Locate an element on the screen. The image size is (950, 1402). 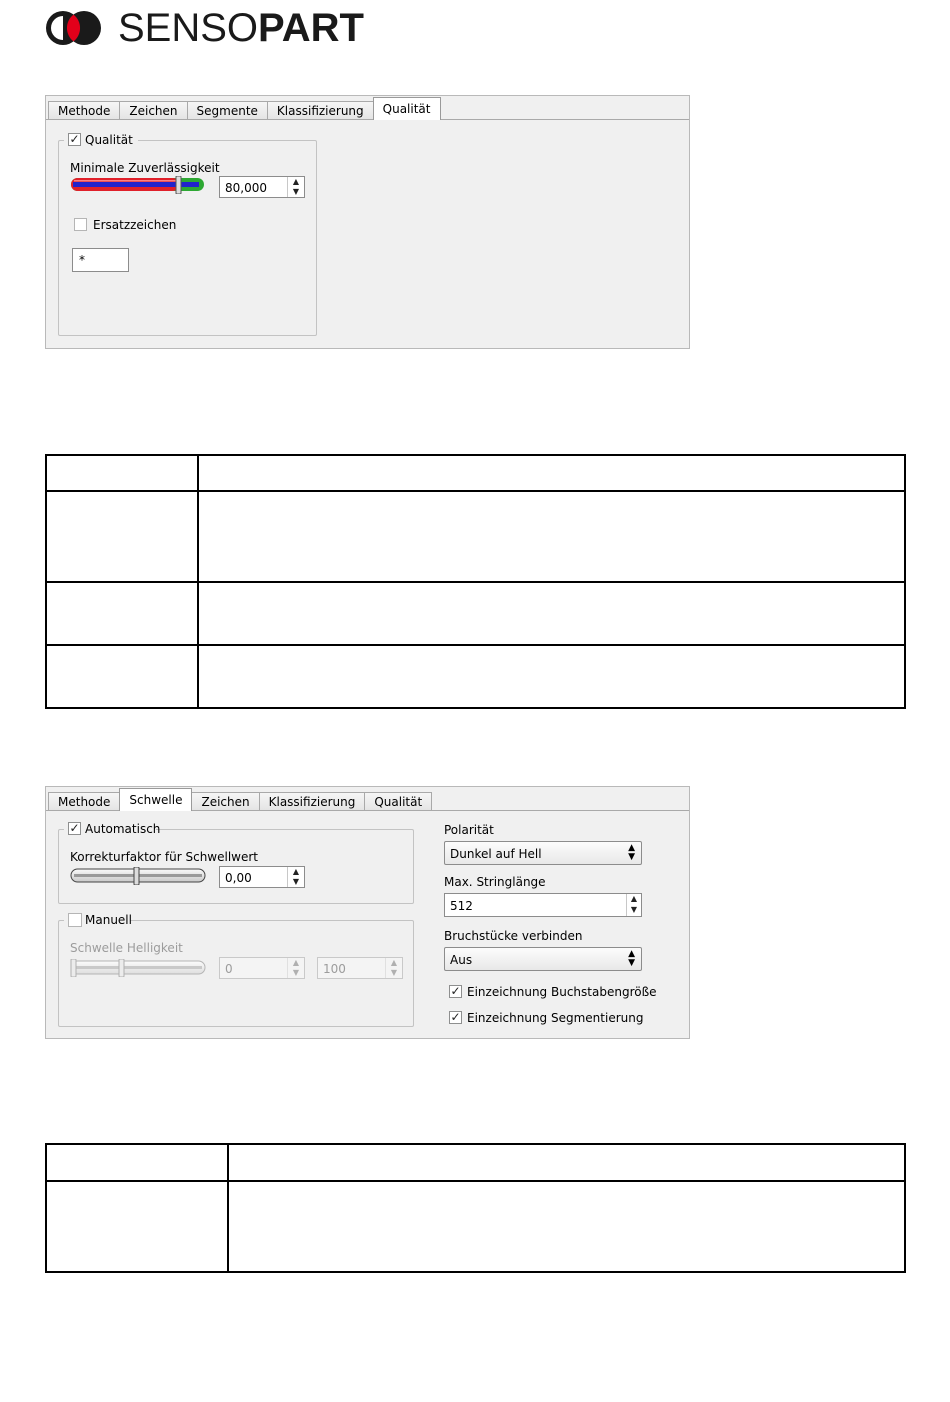
threshold-min-spinbox: 0 ▲ ▼ is located at coordinates (262, 968).